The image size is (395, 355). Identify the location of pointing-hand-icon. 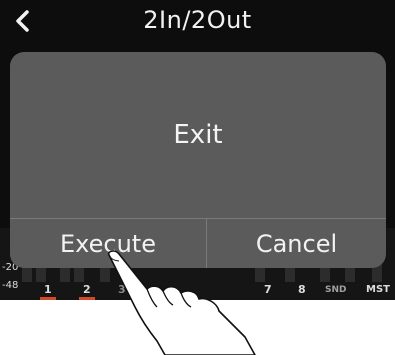
(181, 302).